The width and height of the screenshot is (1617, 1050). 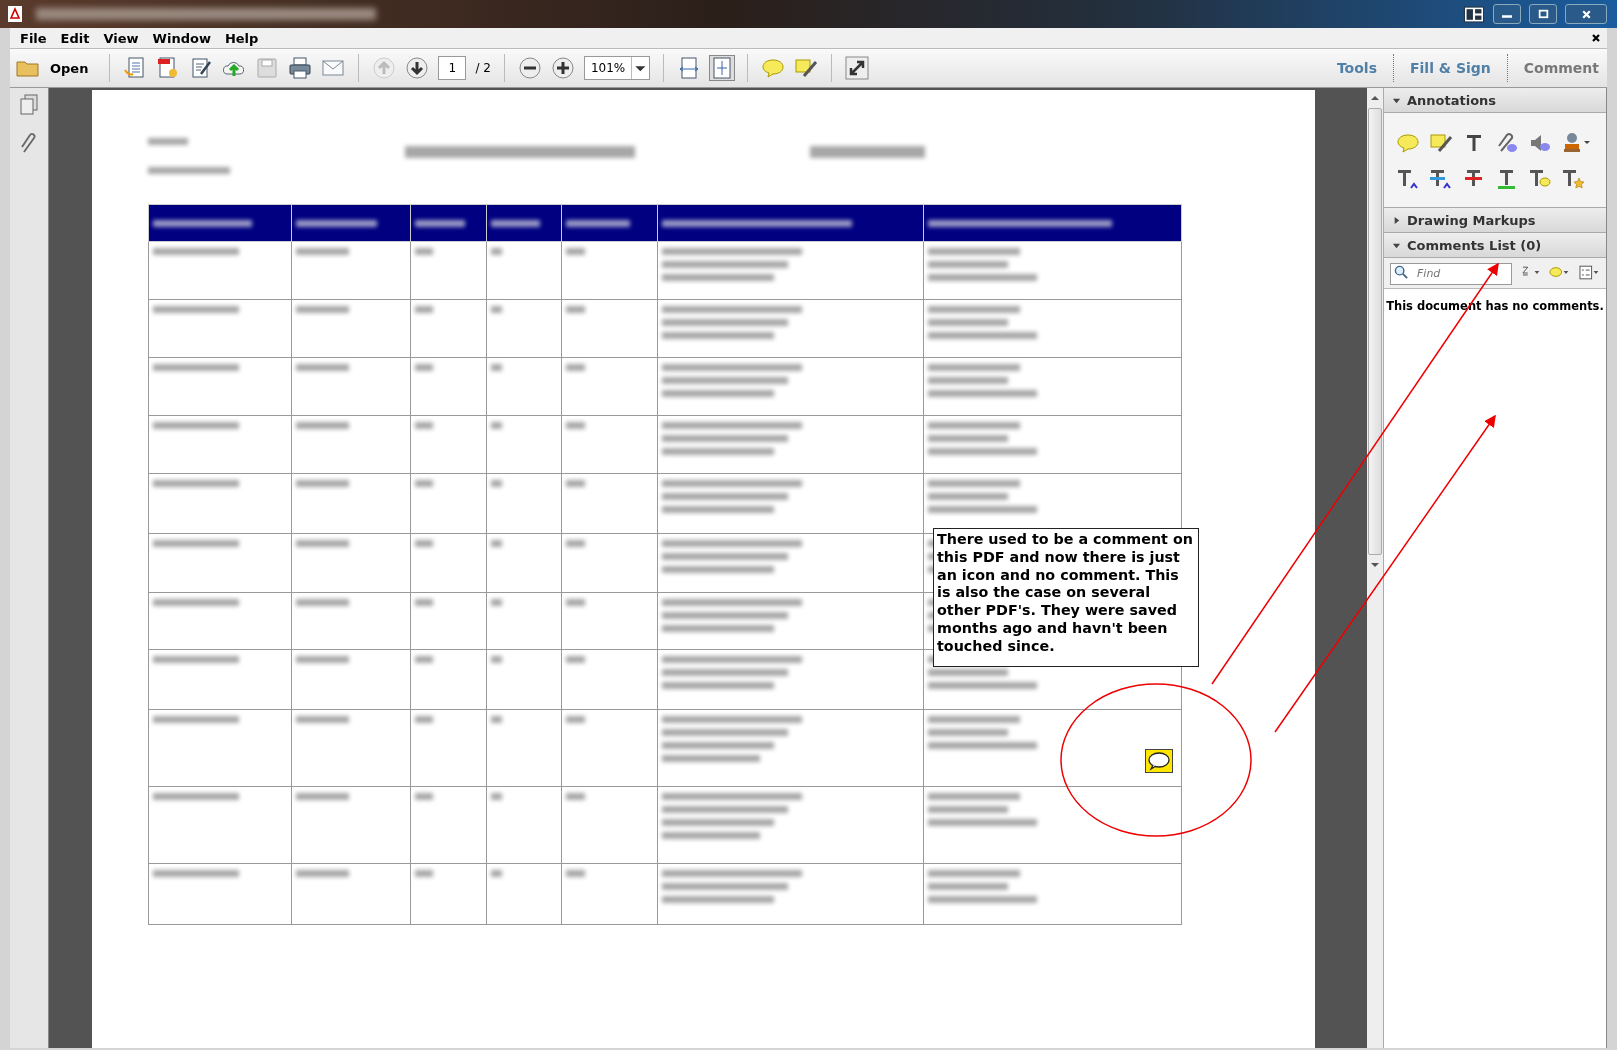 I want to click on callout-note: There used to be a comment on this PDF and now there is just an icon and no comment. This is also the case on several other PDF's. They were saved months ago and havn't been touched since., so click(x=1066, y=597).